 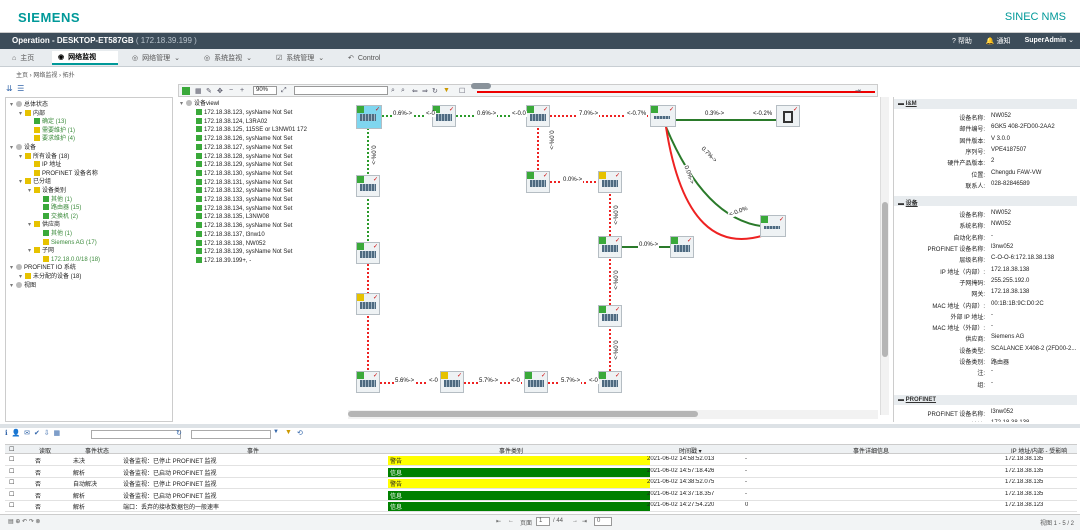 I want to click on tree-node: IP 地址, so click(x=44, y=165).